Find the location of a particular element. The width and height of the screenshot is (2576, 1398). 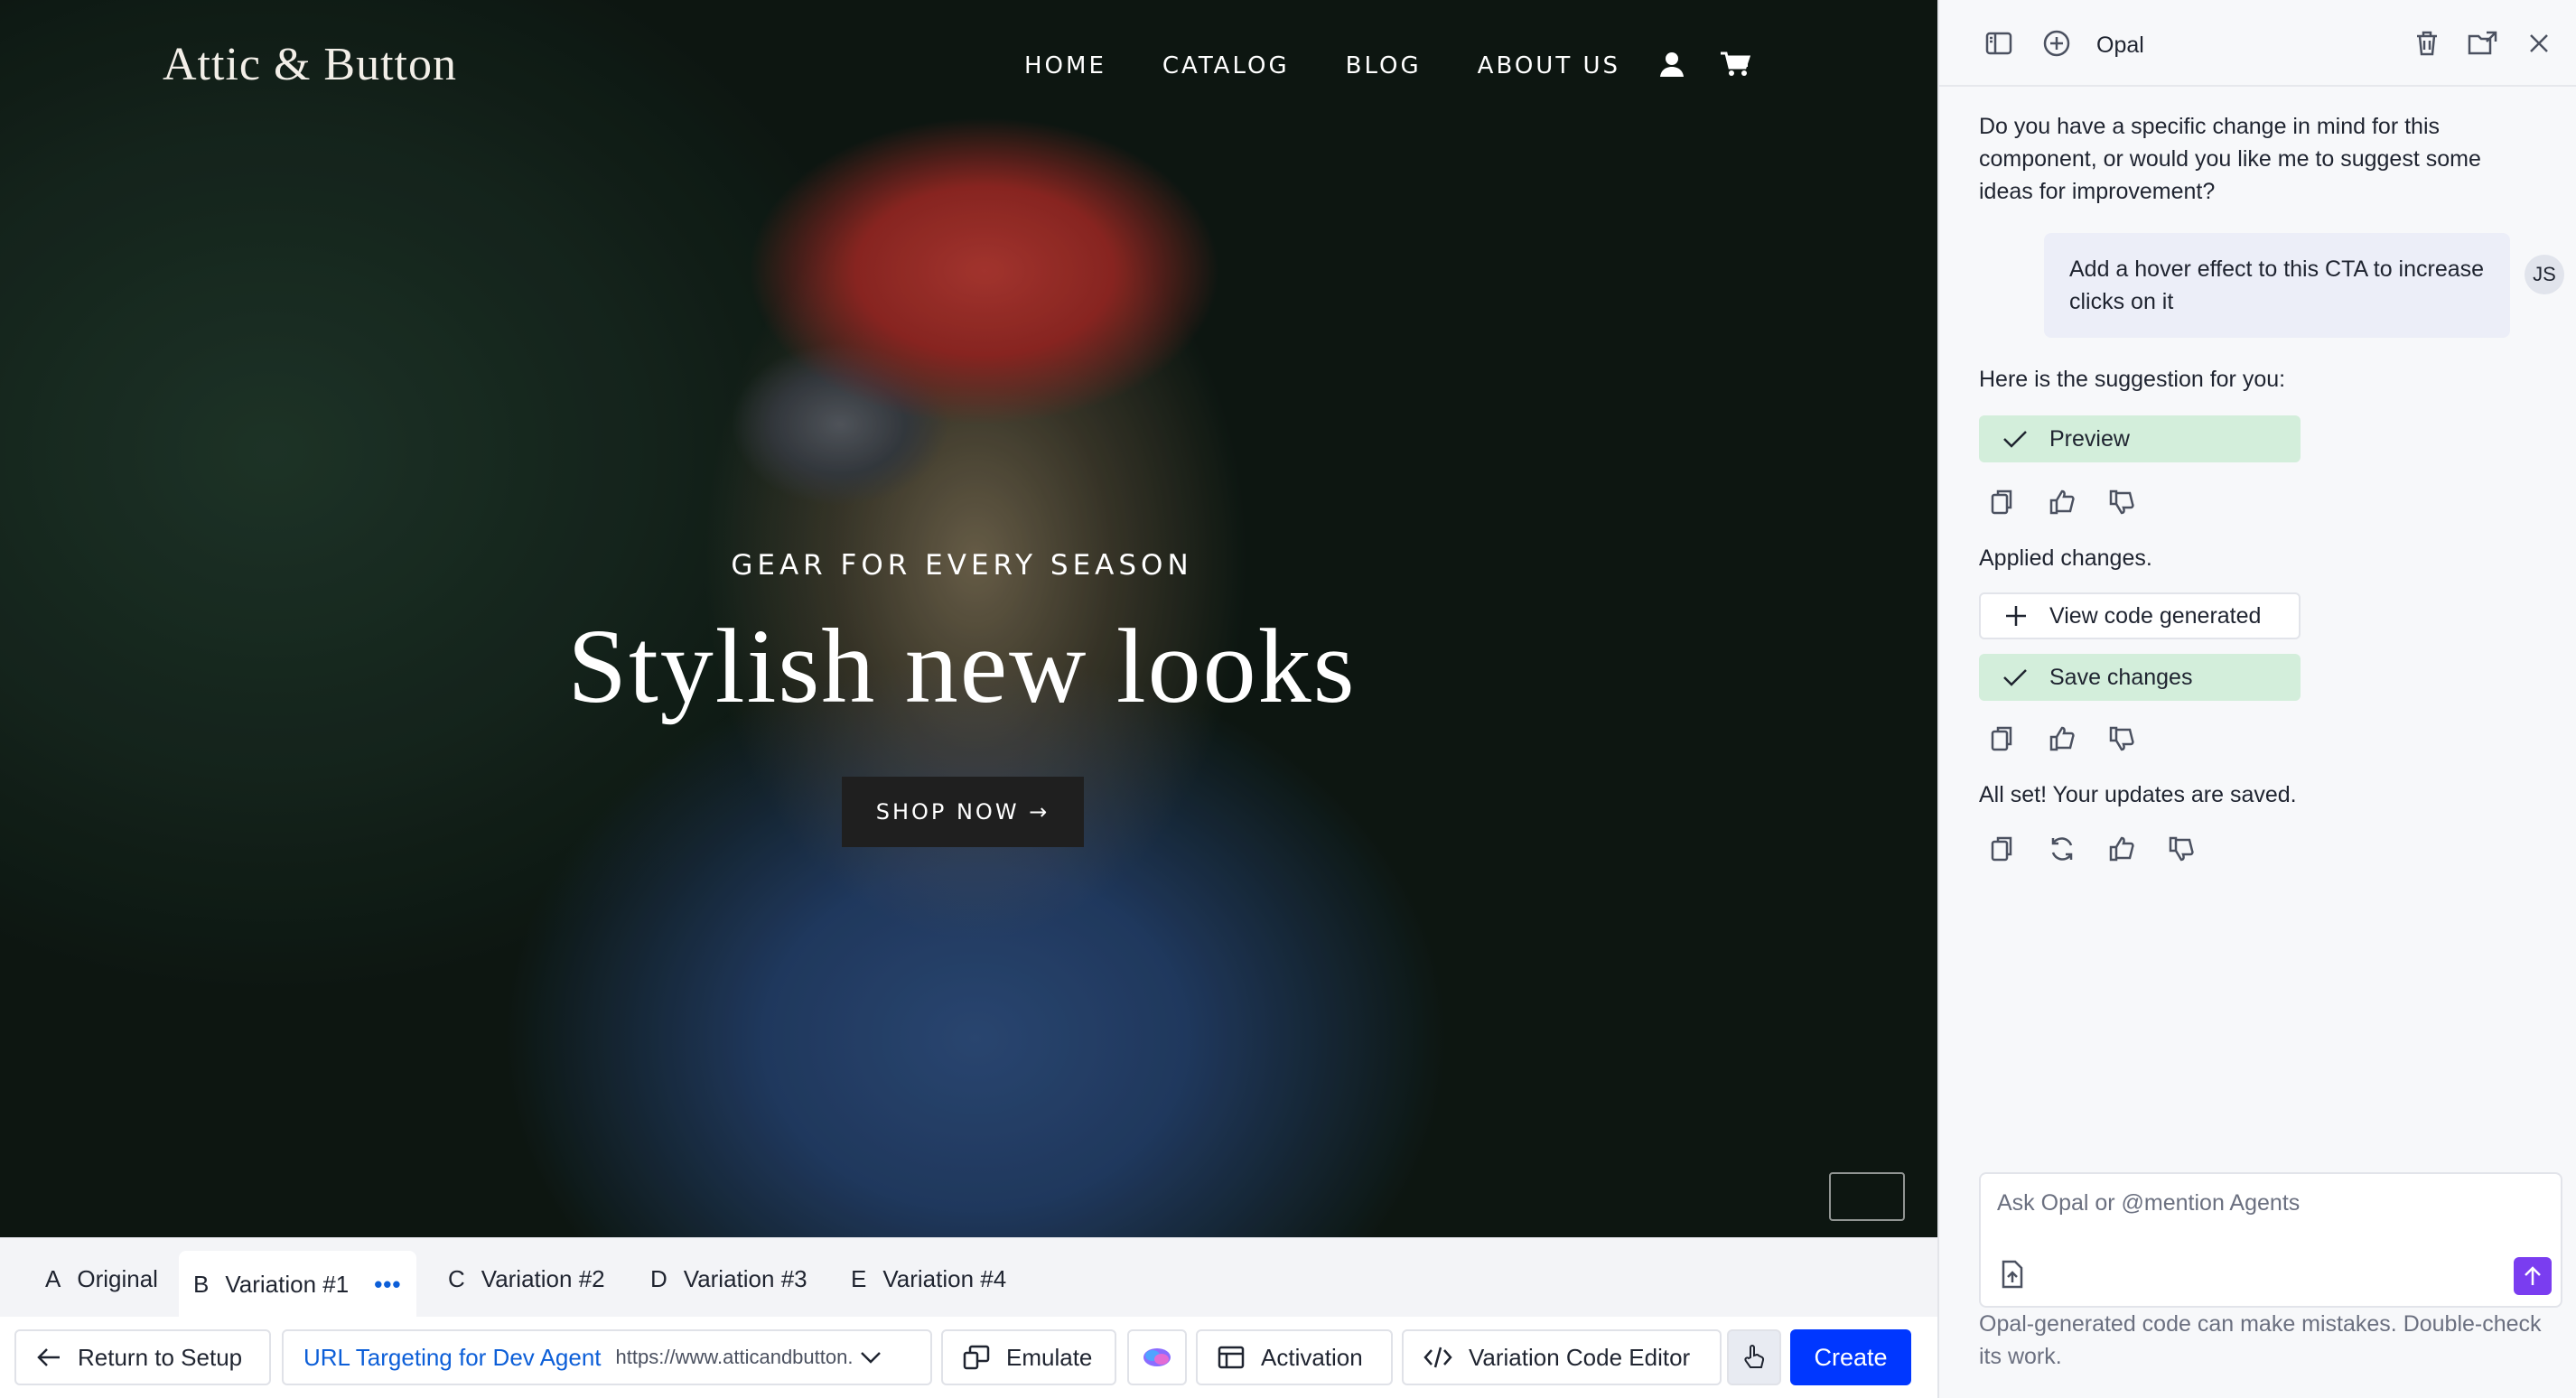

refresh-icon is located at coordinates (2062, 849).